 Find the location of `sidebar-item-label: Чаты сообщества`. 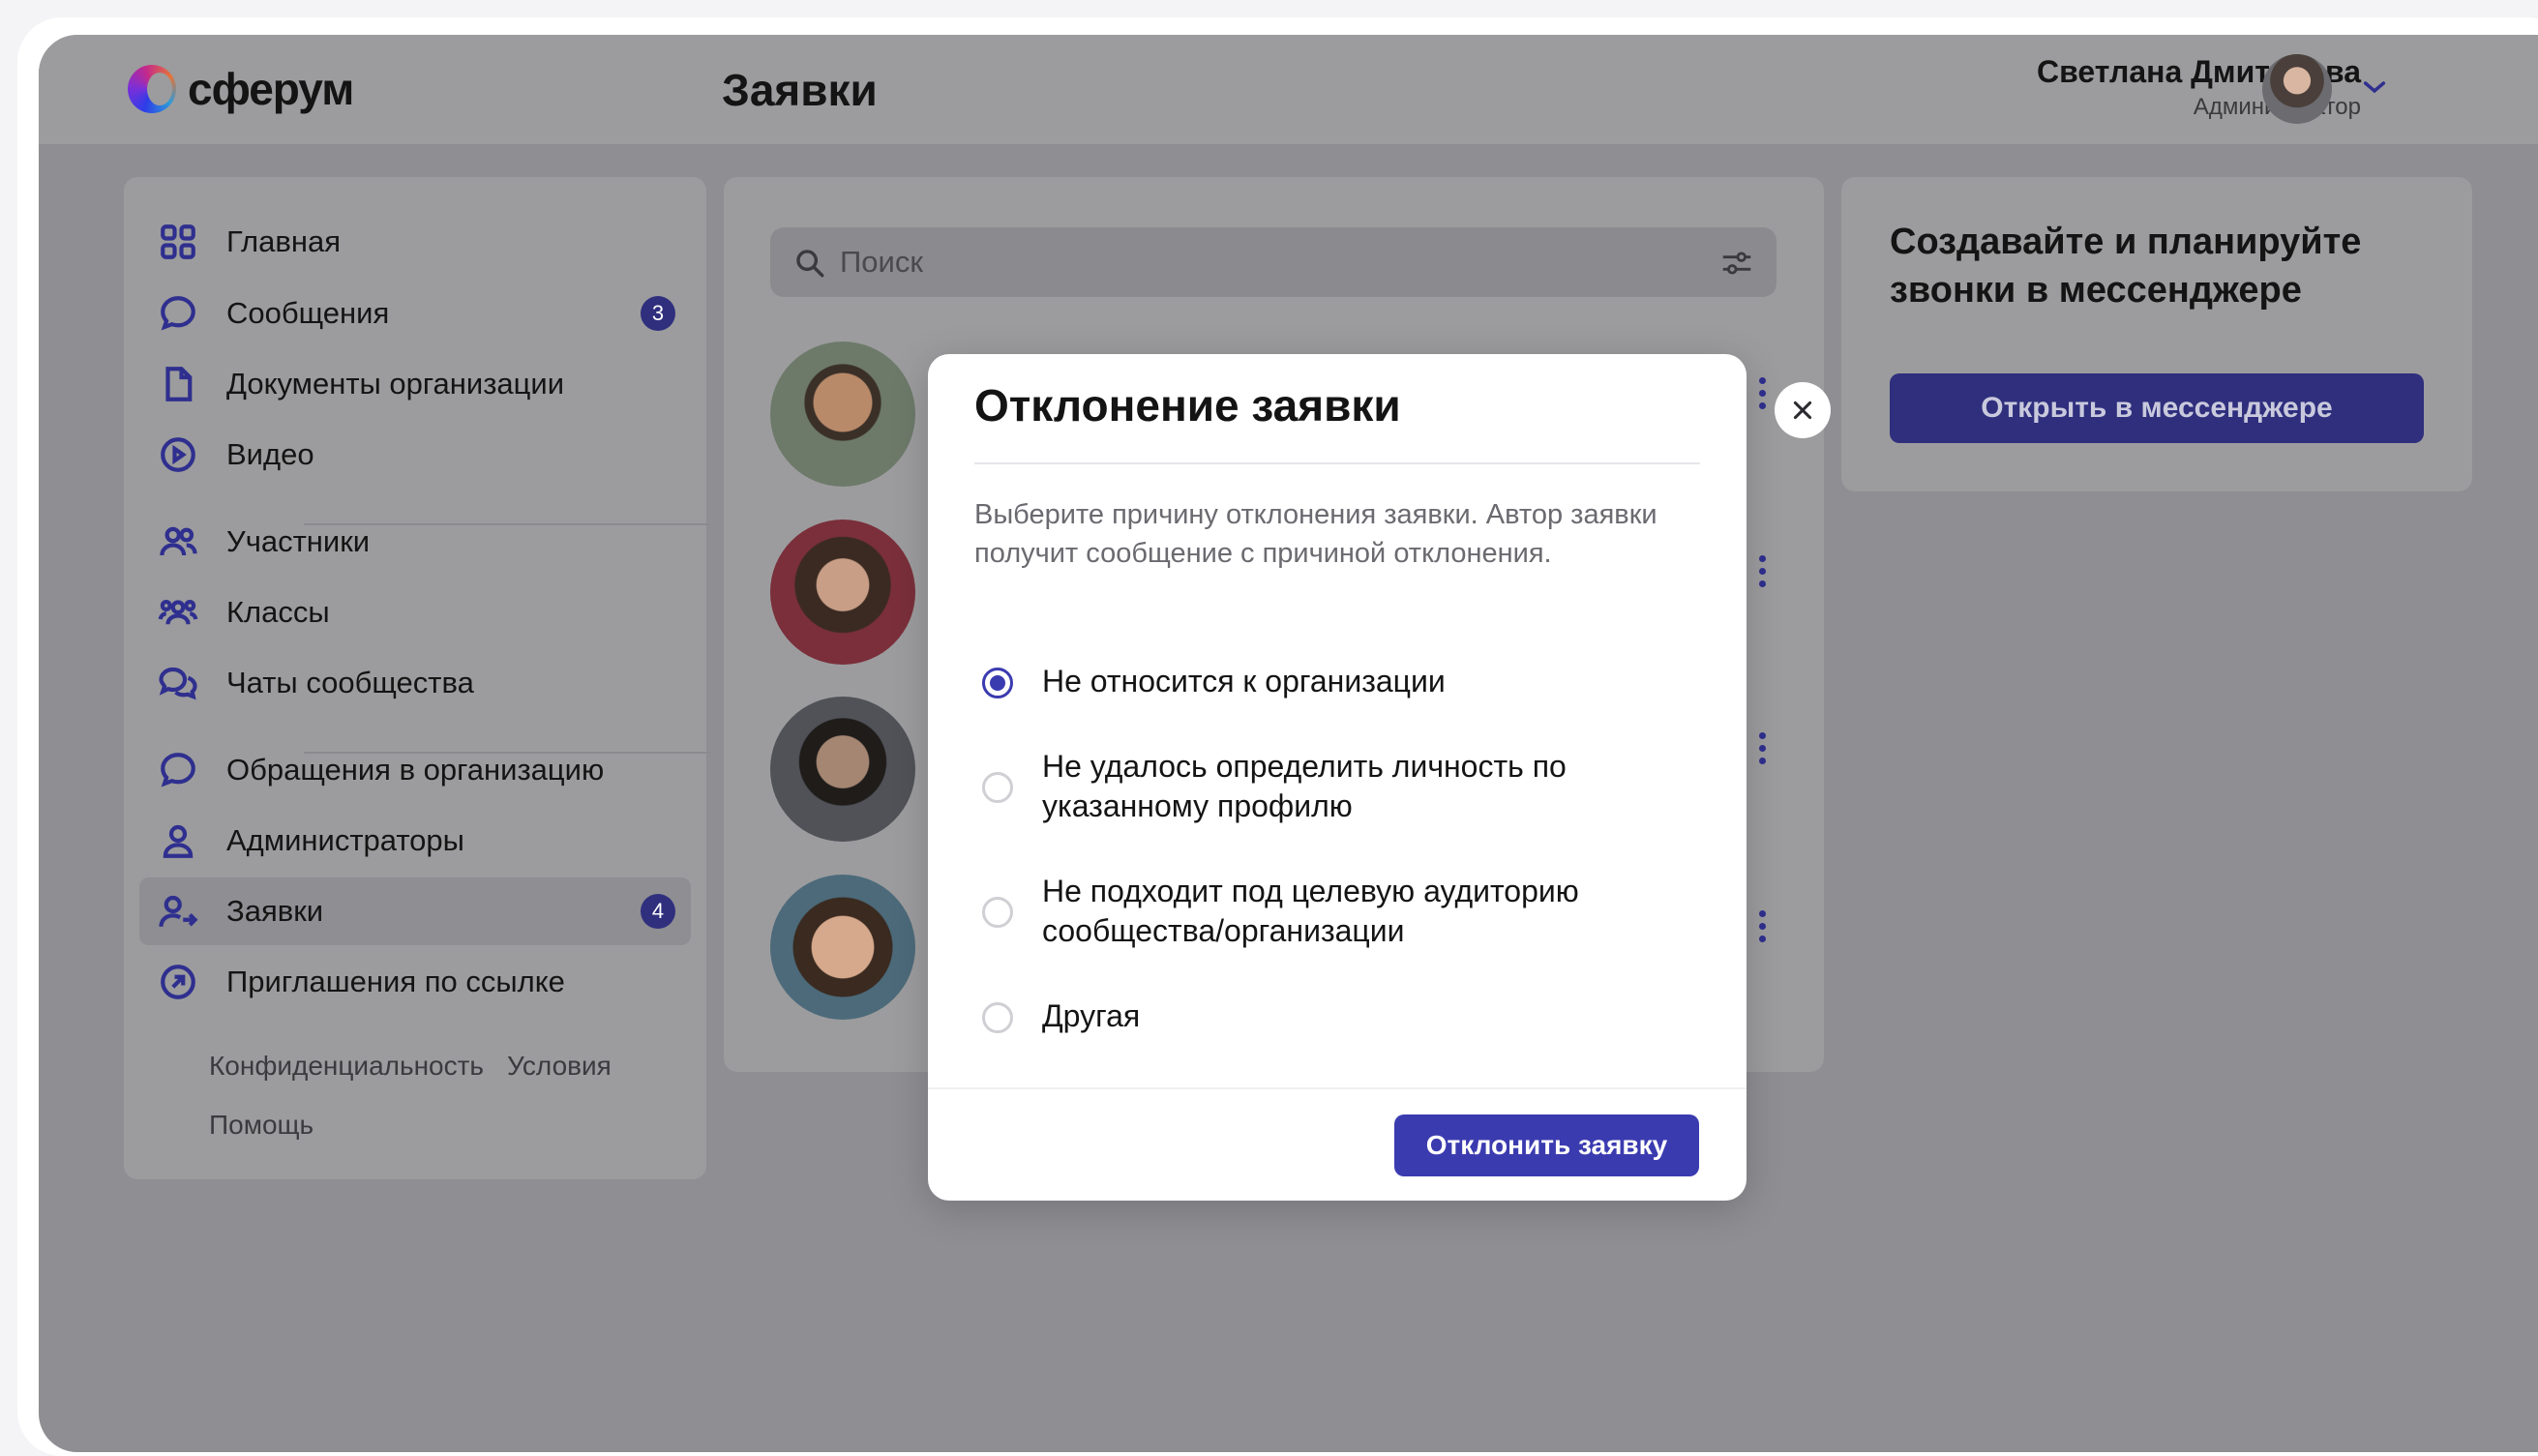

sidebar-item-label: Чаты сообщества is located at coordinates (350, 683).